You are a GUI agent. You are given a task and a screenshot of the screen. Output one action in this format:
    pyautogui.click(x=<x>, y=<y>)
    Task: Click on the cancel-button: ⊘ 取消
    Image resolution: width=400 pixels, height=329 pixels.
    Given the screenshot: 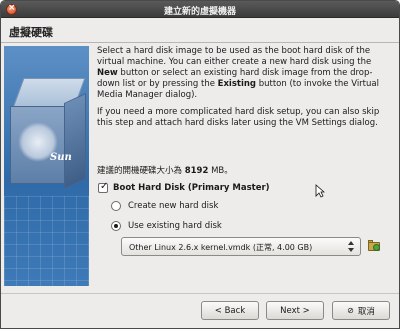 What is the action you would take?
    pyautogui.click(x=361, y=310)
    